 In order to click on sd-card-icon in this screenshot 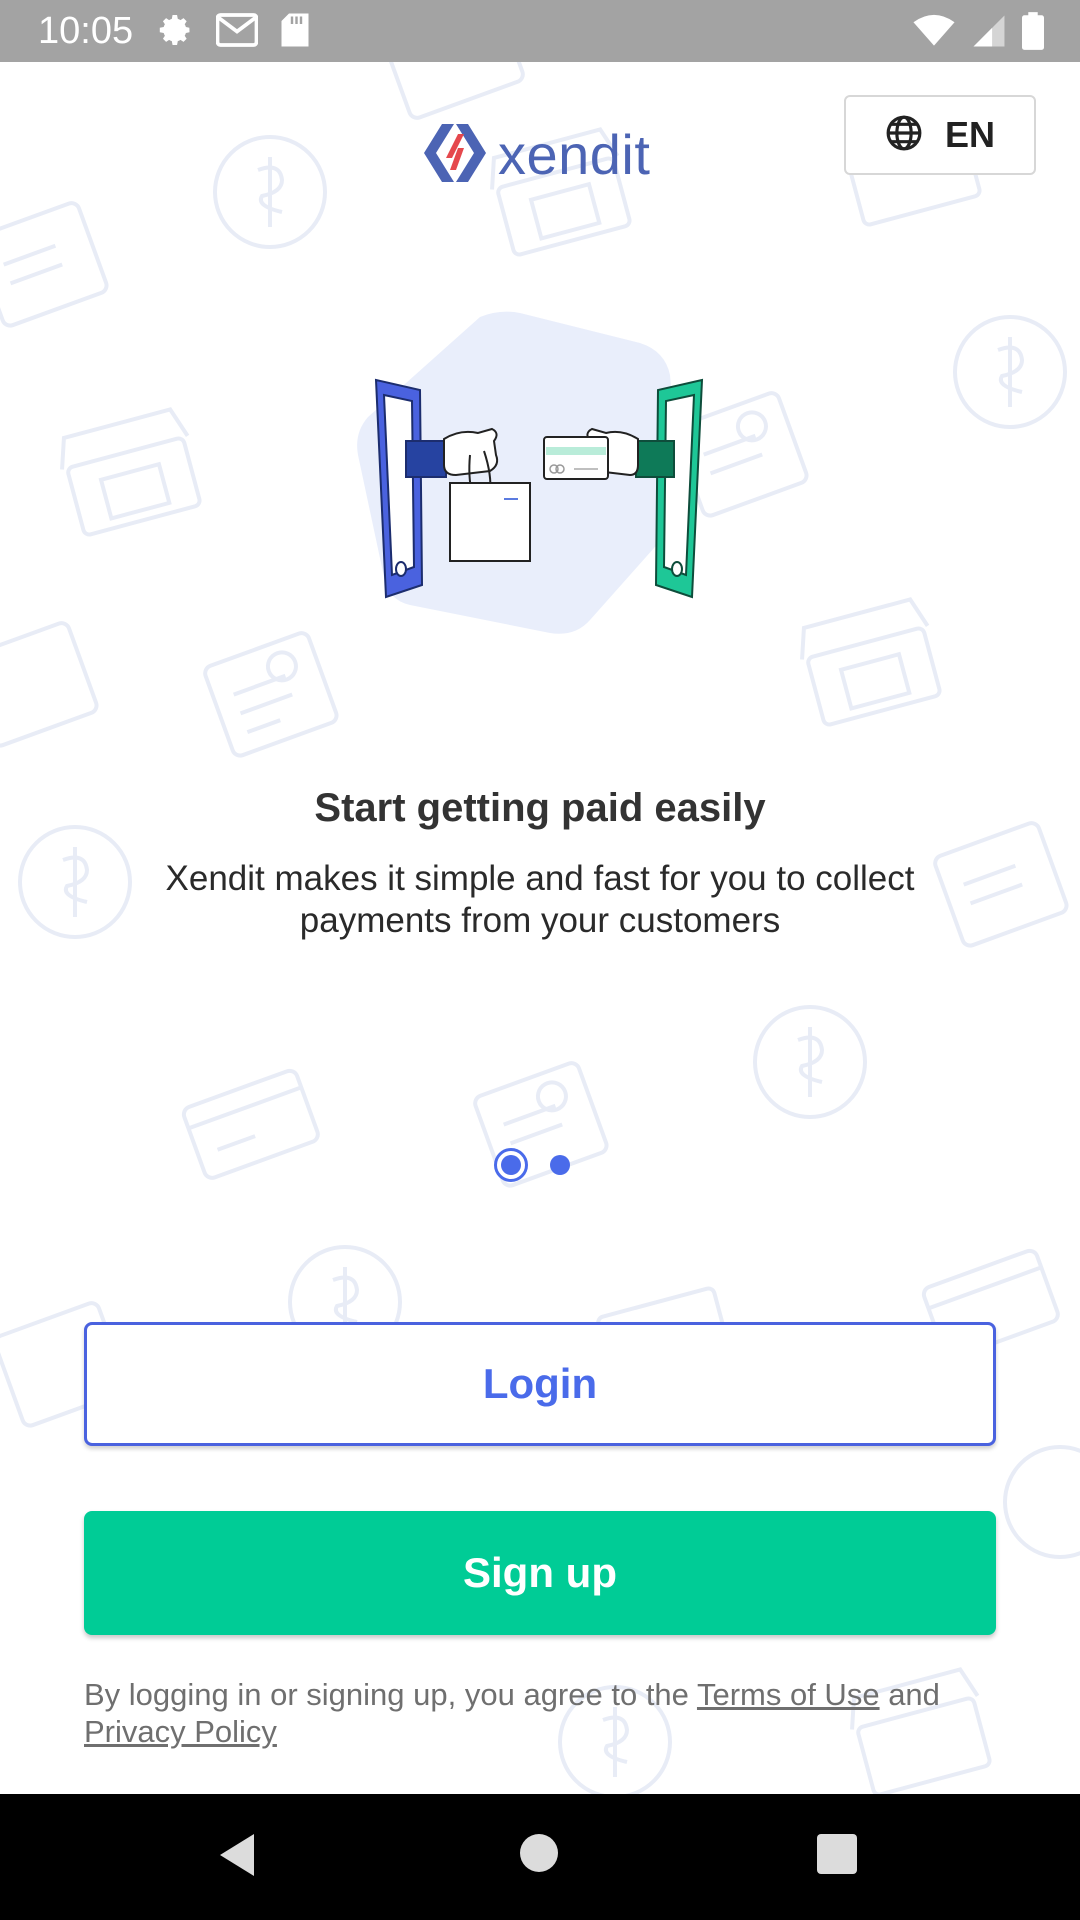, I will do `click(295, 32)`.